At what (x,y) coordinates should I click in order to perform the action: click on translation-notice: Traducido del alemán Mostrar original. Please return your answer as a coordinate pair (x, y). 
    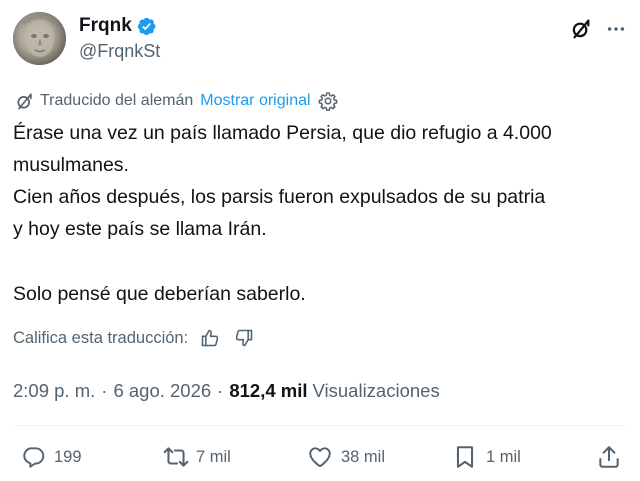
    Looking at the image, I should click on (176, 101).